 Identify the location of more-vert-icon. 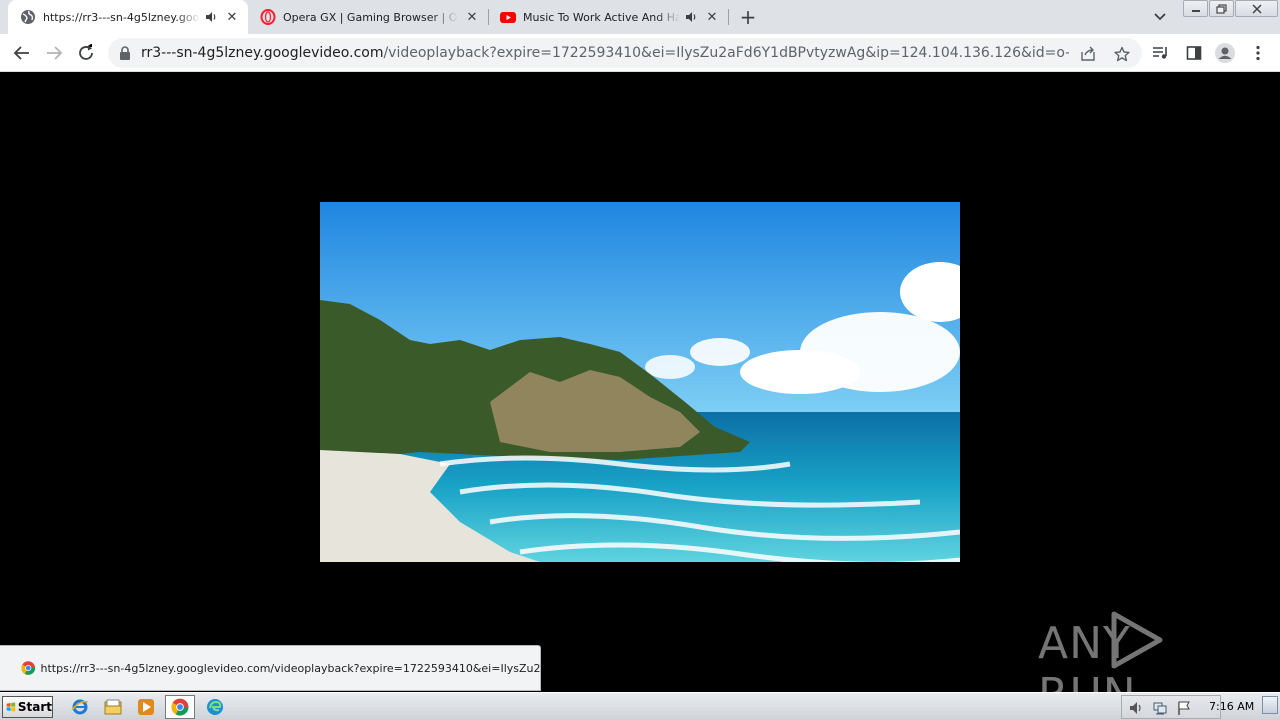
(1258, 53).